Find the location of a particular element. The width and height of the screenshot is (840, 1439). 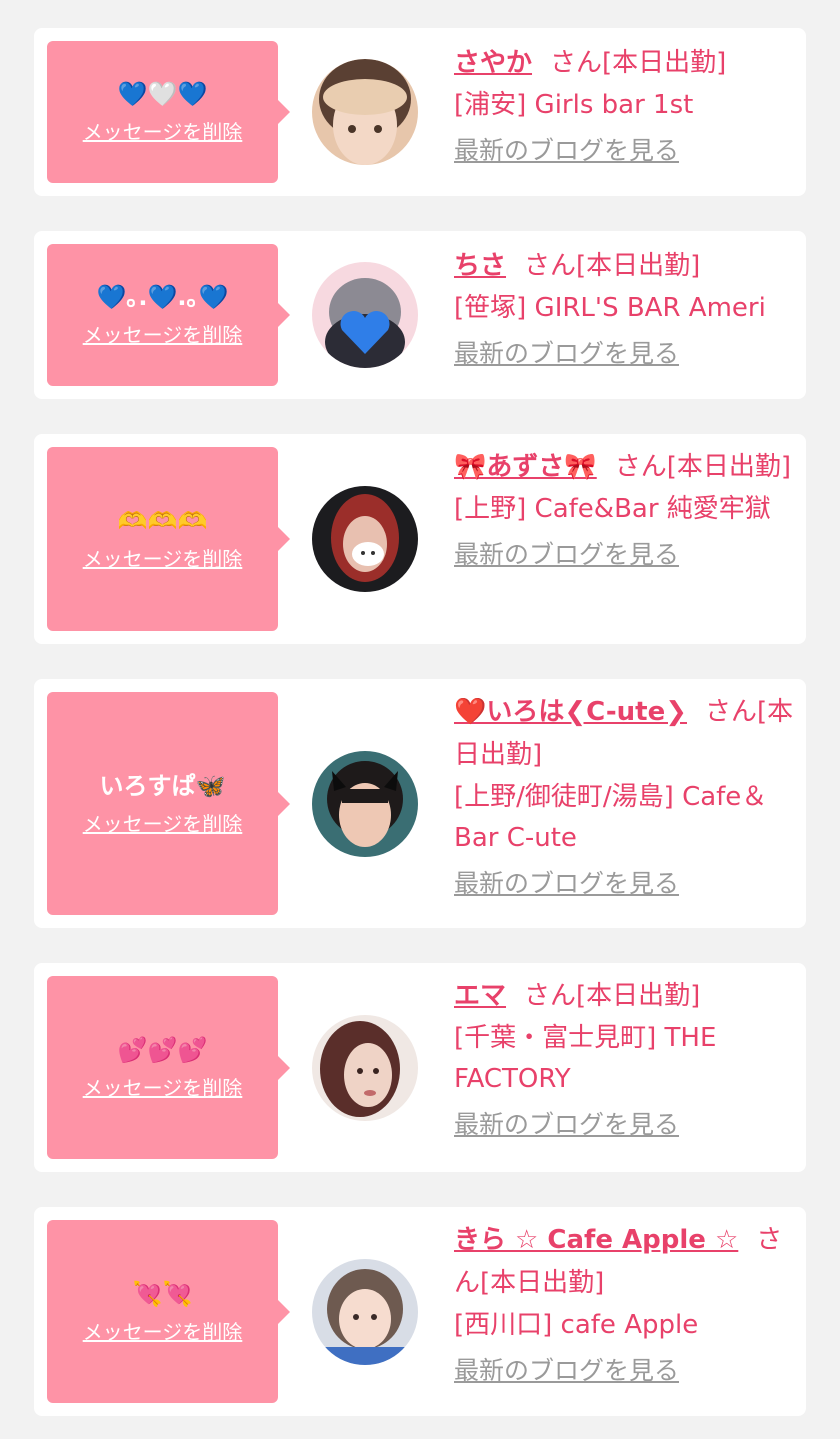

shop-name: [千葉・富士見町] THE FACTORY is located at coordinates (585, 1058).